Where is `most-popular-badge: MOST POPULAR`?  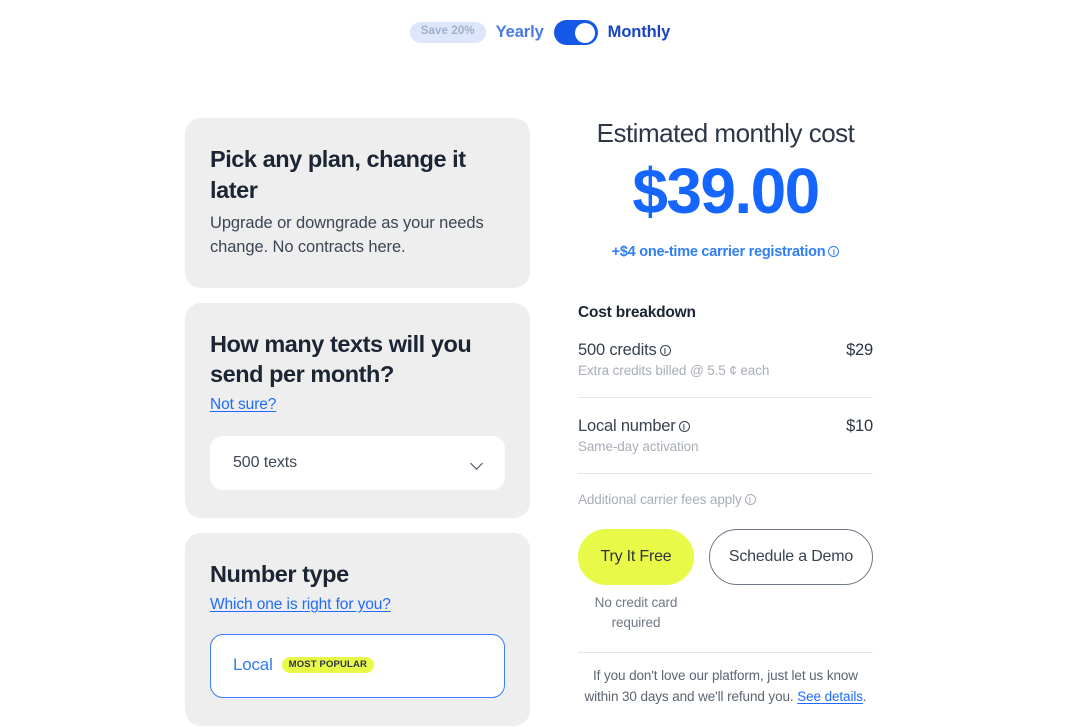
most-popular-badge: MOST POPULAR is located at coordinates (327, 664).